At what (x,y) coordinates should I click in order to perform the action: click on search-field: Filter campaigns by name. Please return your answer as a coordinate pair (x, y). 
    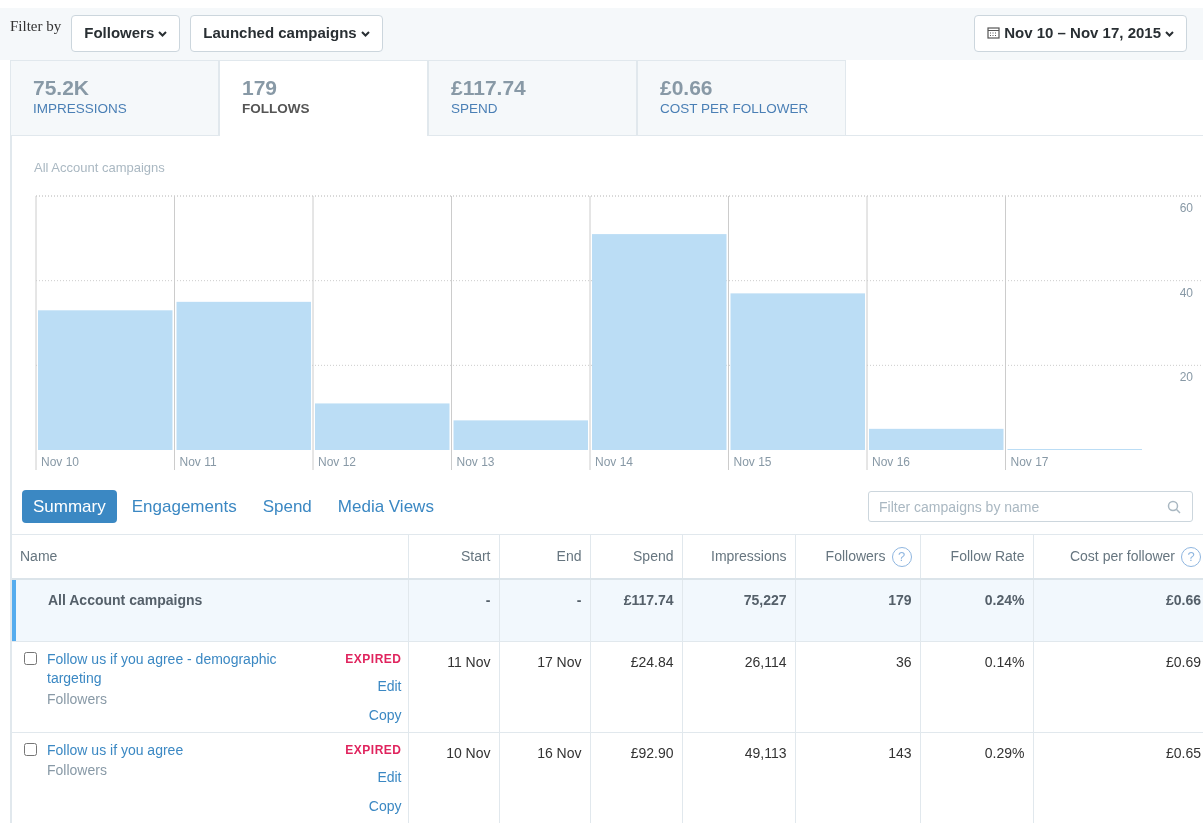
    Looking at the image, I should click on (1030, 506).